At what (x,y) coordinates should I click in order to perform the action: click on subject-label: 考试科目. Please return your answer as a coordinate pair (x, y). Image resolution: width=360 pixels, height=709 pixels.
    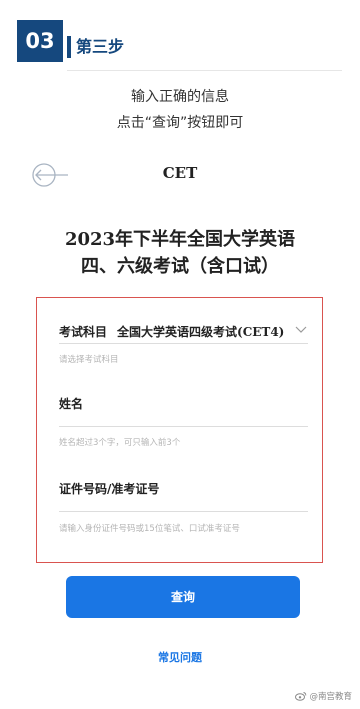
    Looking at the image, I should click on (83, 332).